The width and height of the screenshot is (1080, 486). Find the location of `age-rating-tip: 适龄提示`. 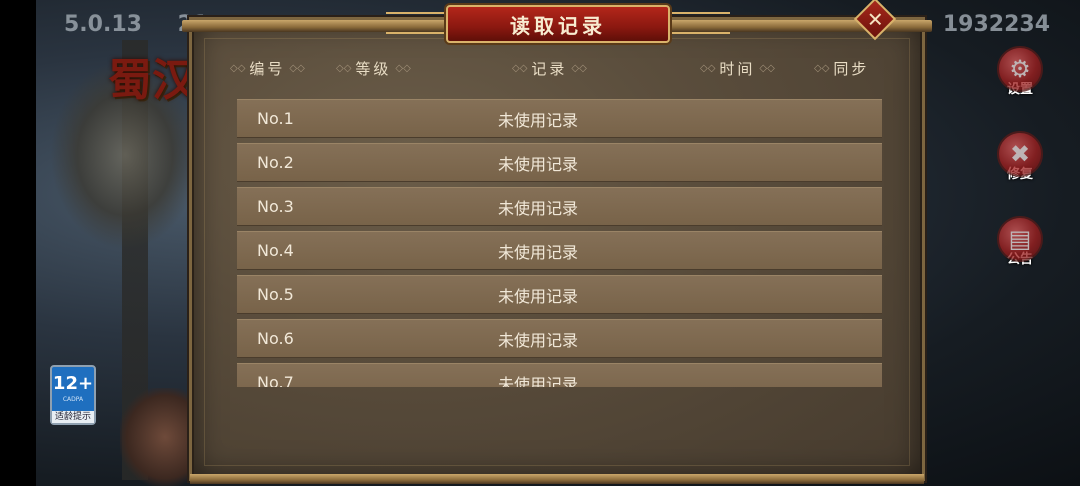

age-rating-tip: 适龄提示 is located at coordinates (73, 417).